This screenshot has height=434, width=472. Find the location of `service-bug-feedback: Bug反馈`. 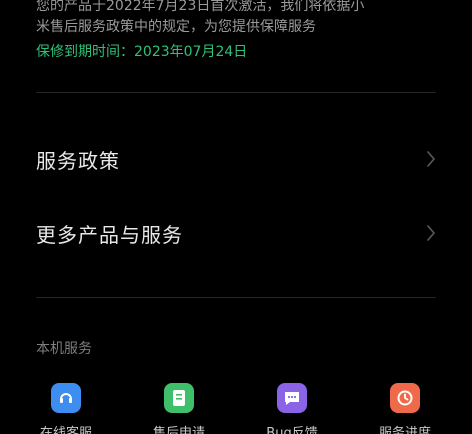

service-bug-feedback: Bug反馈 is located at coordinates (292, 407).